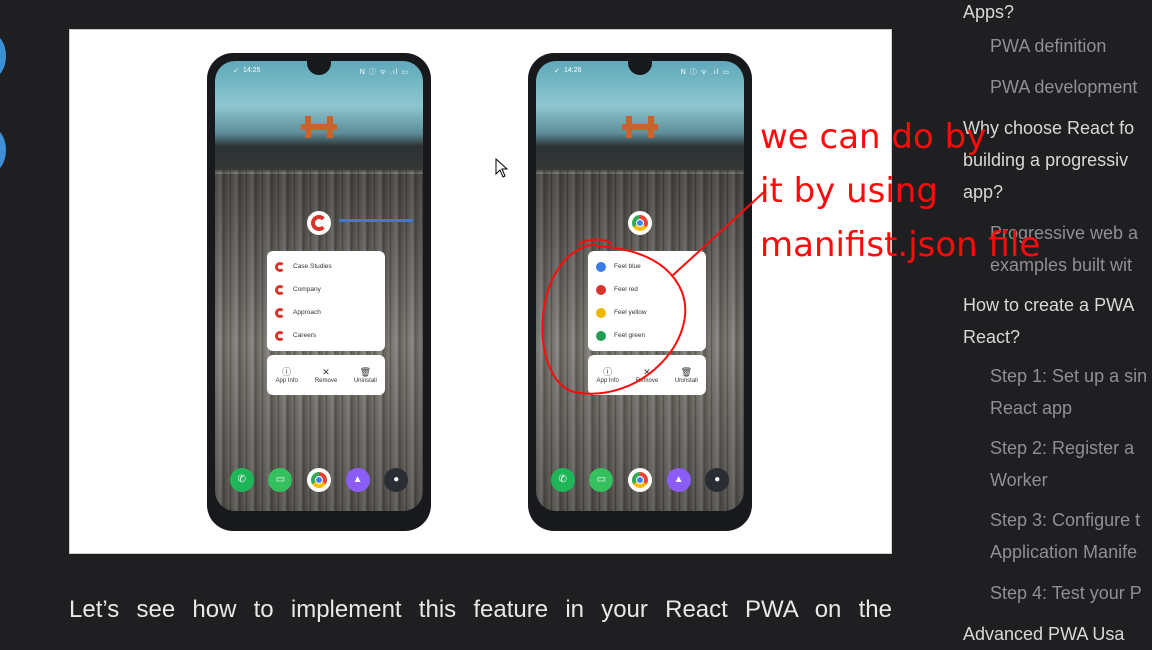 Image resolution: width=1152 pixels, height=650 pixels. What do you see at coordinates (988, 14) in the screenshot?
I see `toc-link: Apps?` at bounding box center [988, 14].